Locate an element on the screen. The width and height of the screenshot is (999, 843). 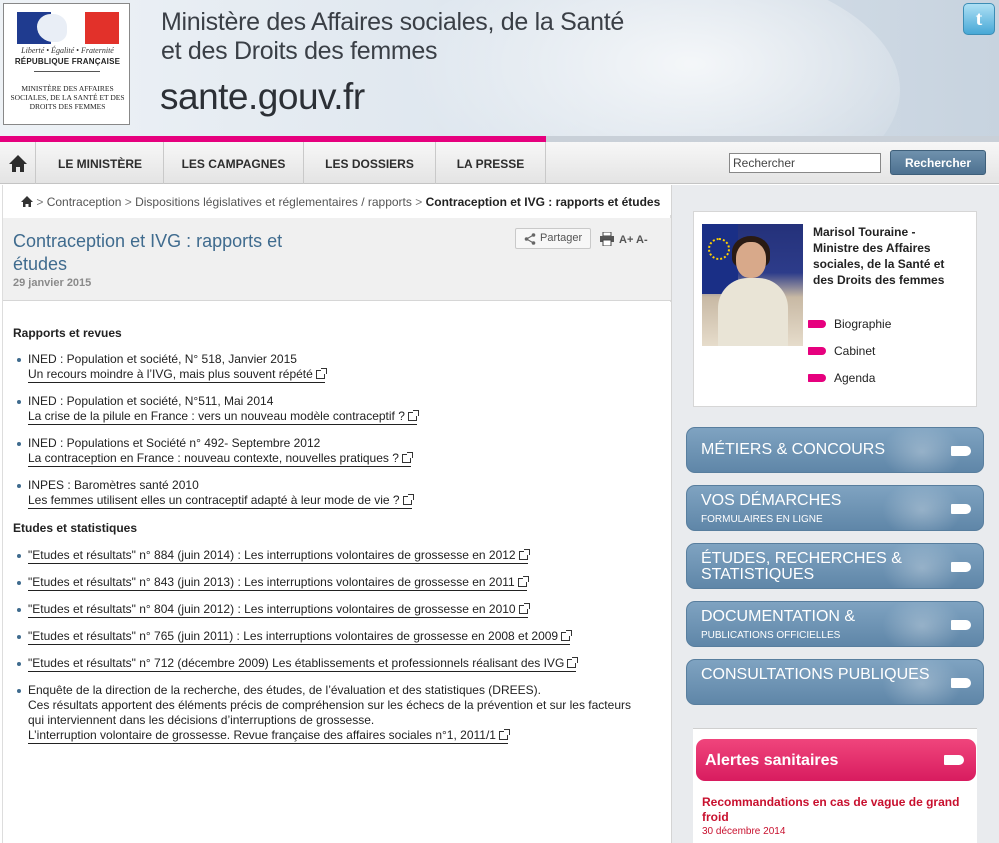
section-heading: Rapports et revues is located at coordinates (67, 333).